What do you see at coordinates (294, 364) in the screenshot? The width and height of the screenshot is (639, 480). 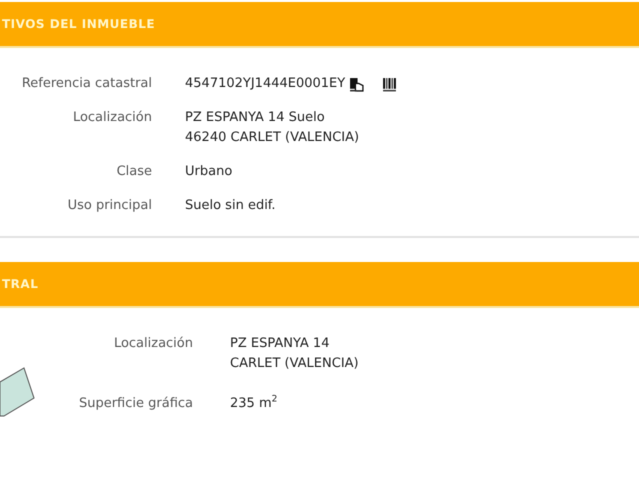 I see `field-value: CARLET (VALENCIA)` at bounding box center [294, 364].